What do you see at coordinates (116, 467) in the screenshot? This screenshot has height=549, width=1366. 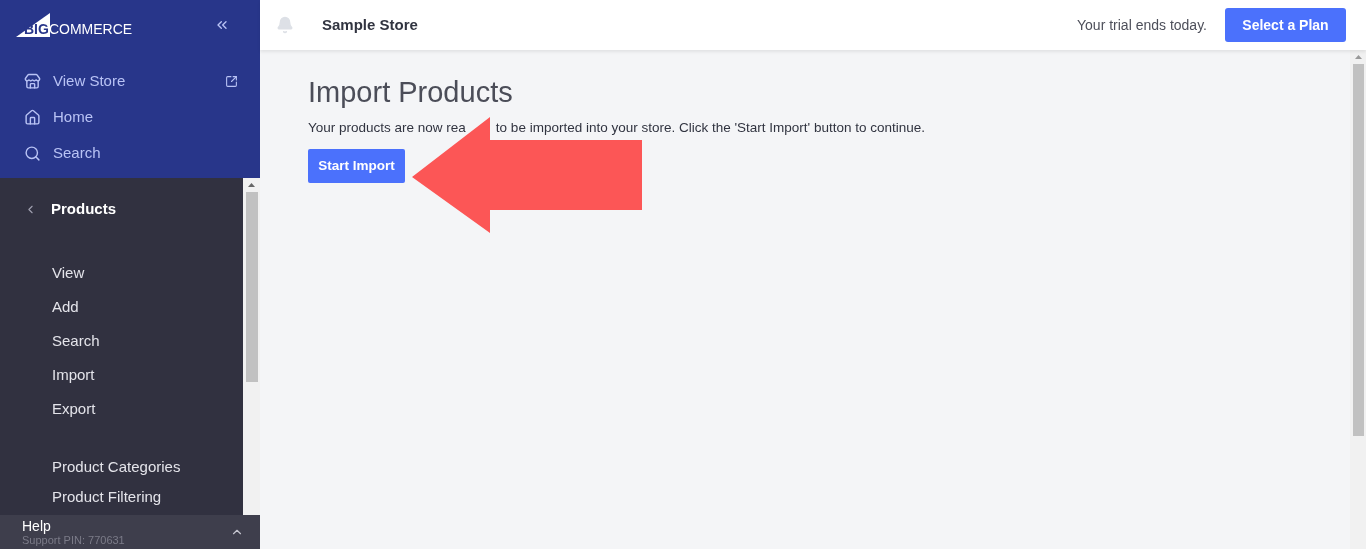 I see `submenu-item: Product Categories` at bounding box center [116, 467].